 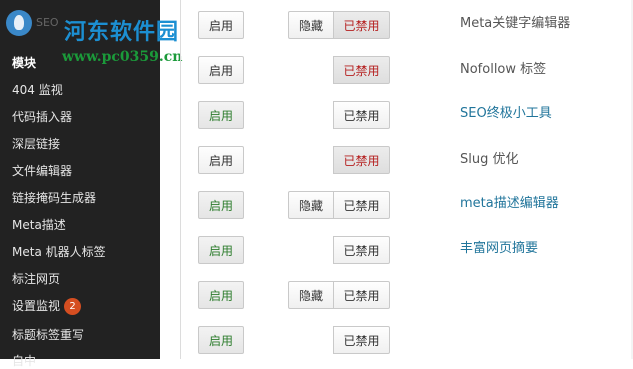 I want to click on module-name: Nofollow 标签, so click(x=503, y=69).